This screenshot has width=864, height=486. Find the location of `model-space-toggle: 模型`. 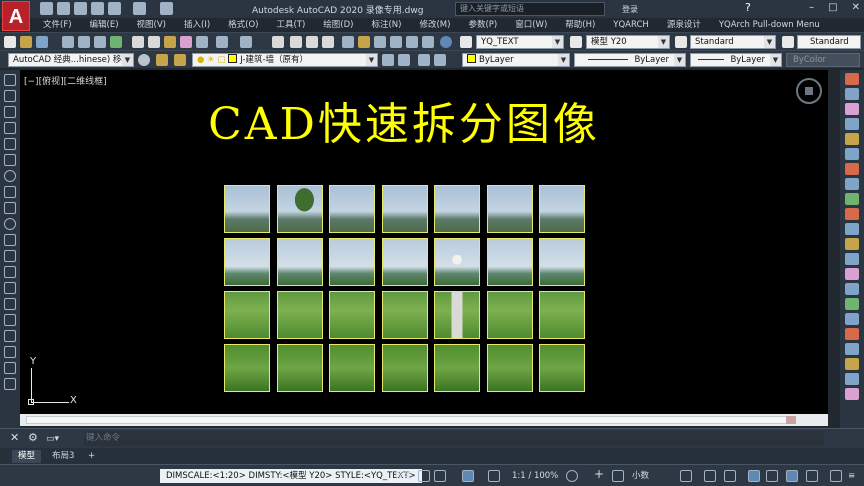

model-space-toggle: 模型 is located at coordinates (403, 476).